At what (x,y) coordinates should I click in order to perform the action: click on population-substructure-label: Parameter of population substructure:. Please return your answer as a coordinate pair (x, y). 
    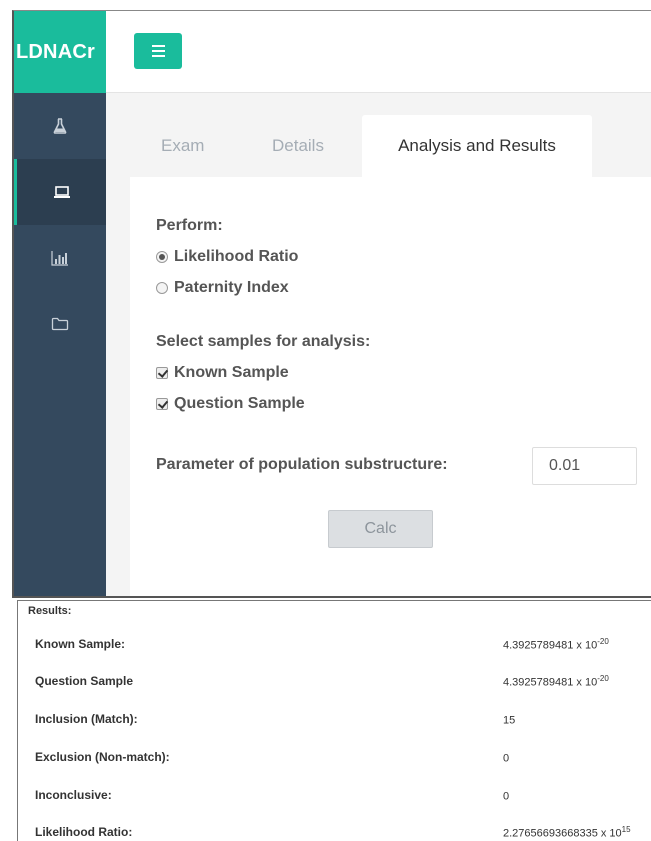
    Looking at the image, I should click on (302, 464).